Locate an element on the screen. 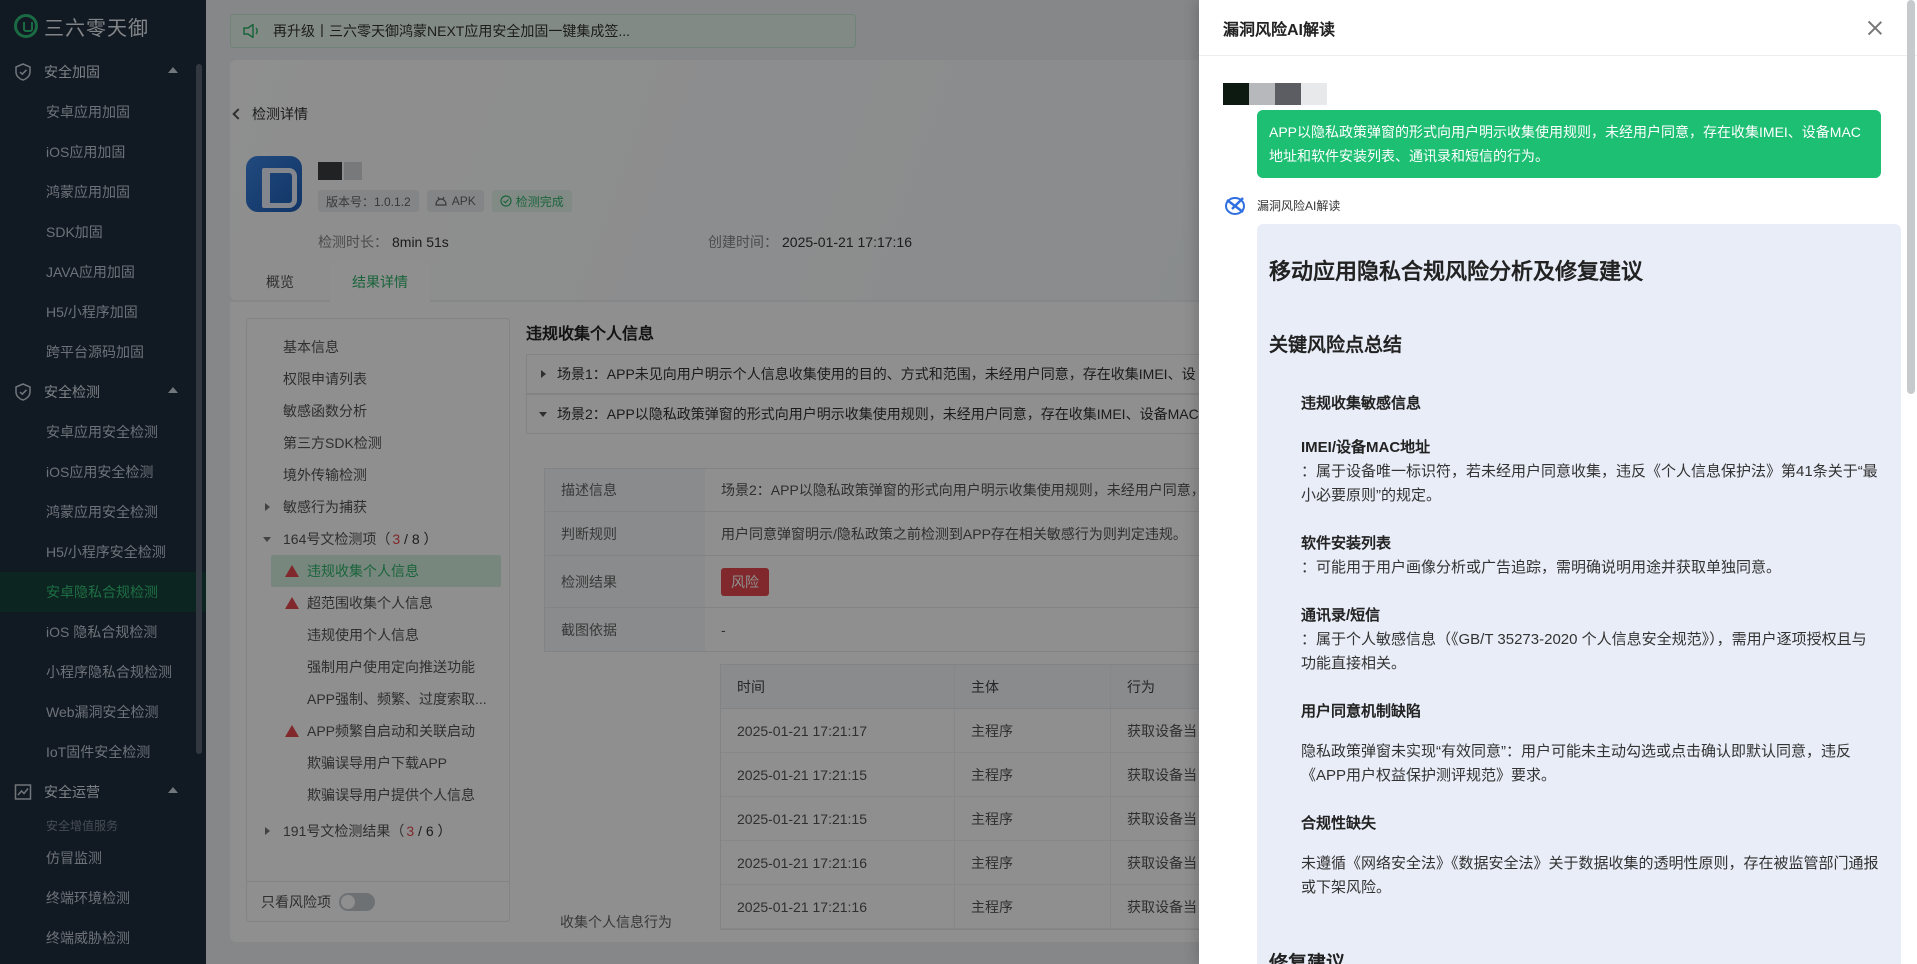 The image size is (1917, 964). ai-sender-name: 漏洞风险AI解读 is located at coordinates (1299, 205).